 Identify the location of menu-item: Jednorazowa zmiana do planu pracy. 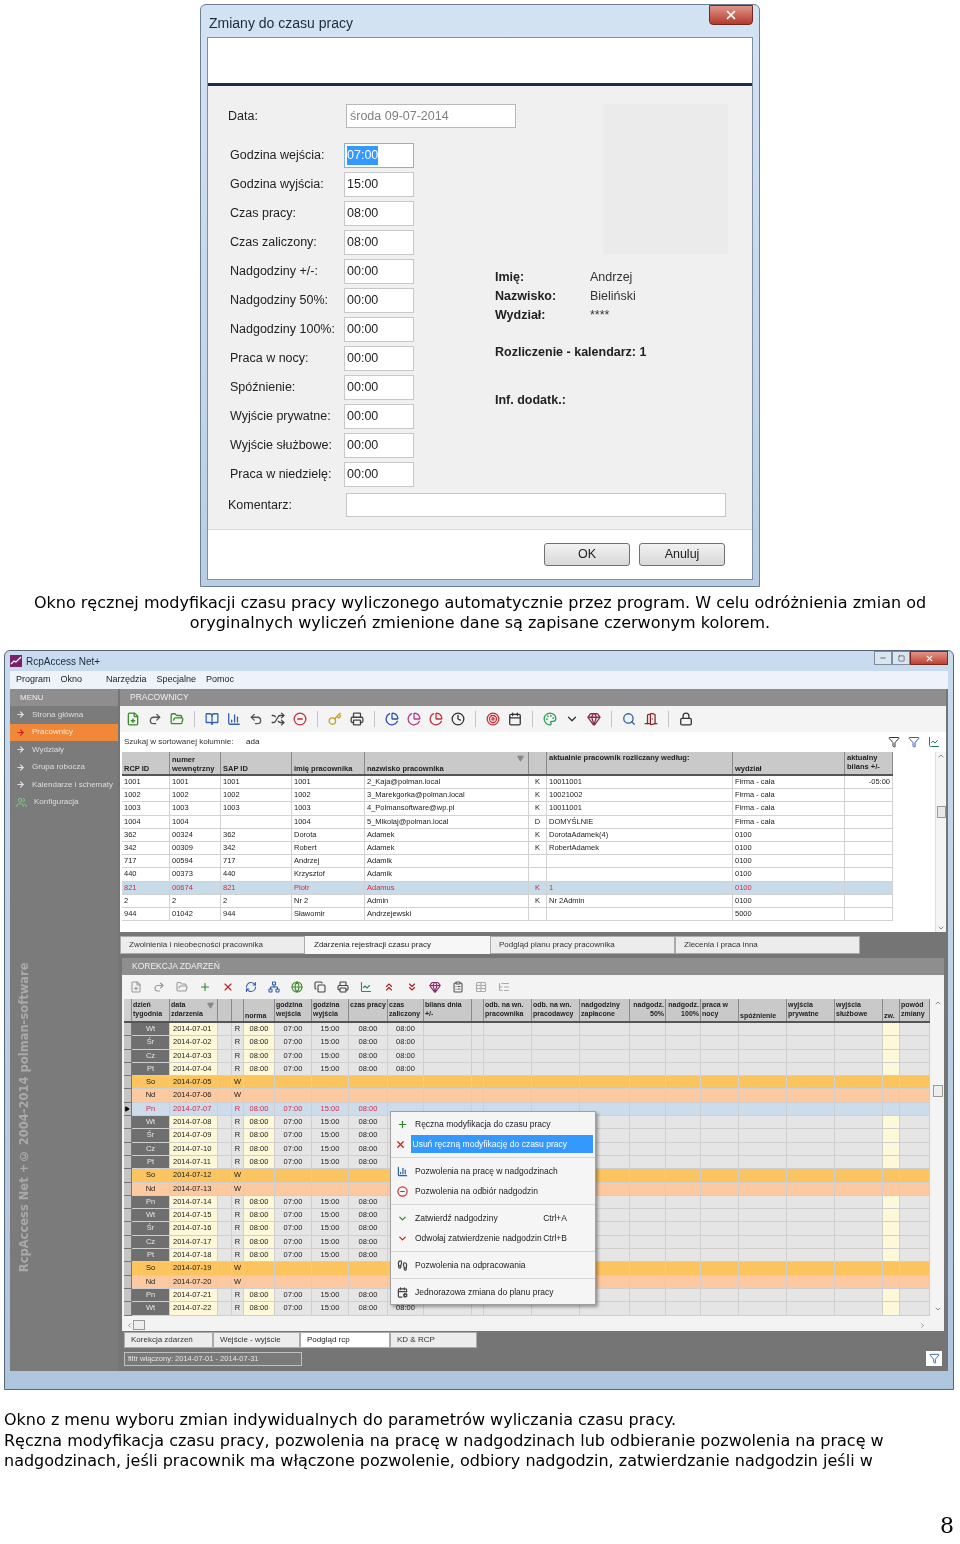
(503, 1292).